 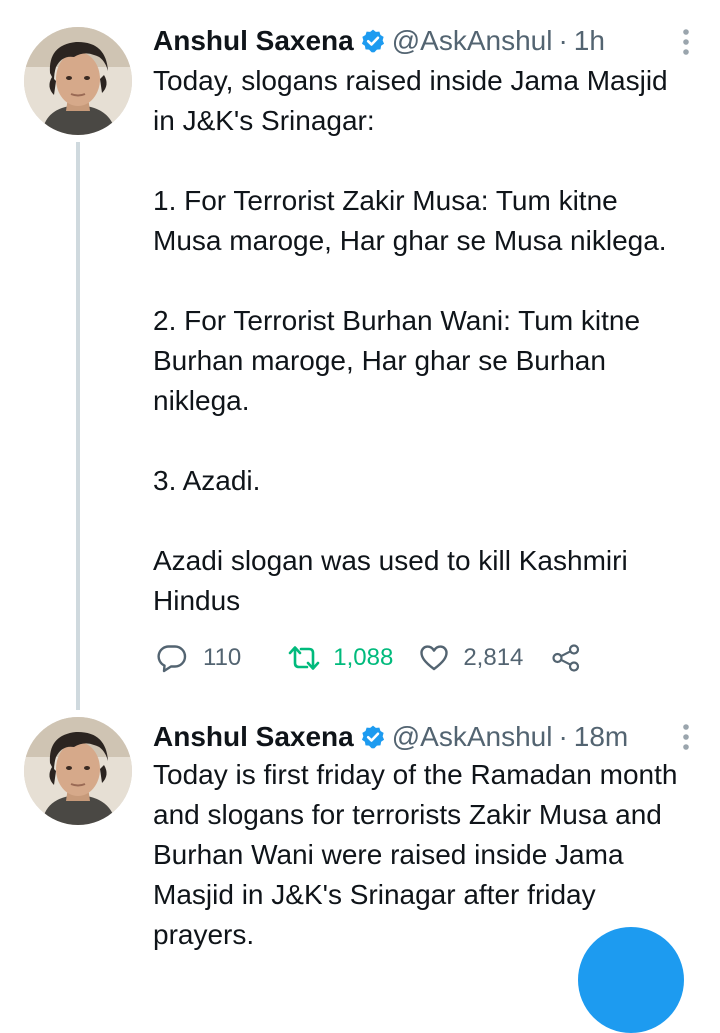 I want to click on heart-icon, so click(x=434, y=658).